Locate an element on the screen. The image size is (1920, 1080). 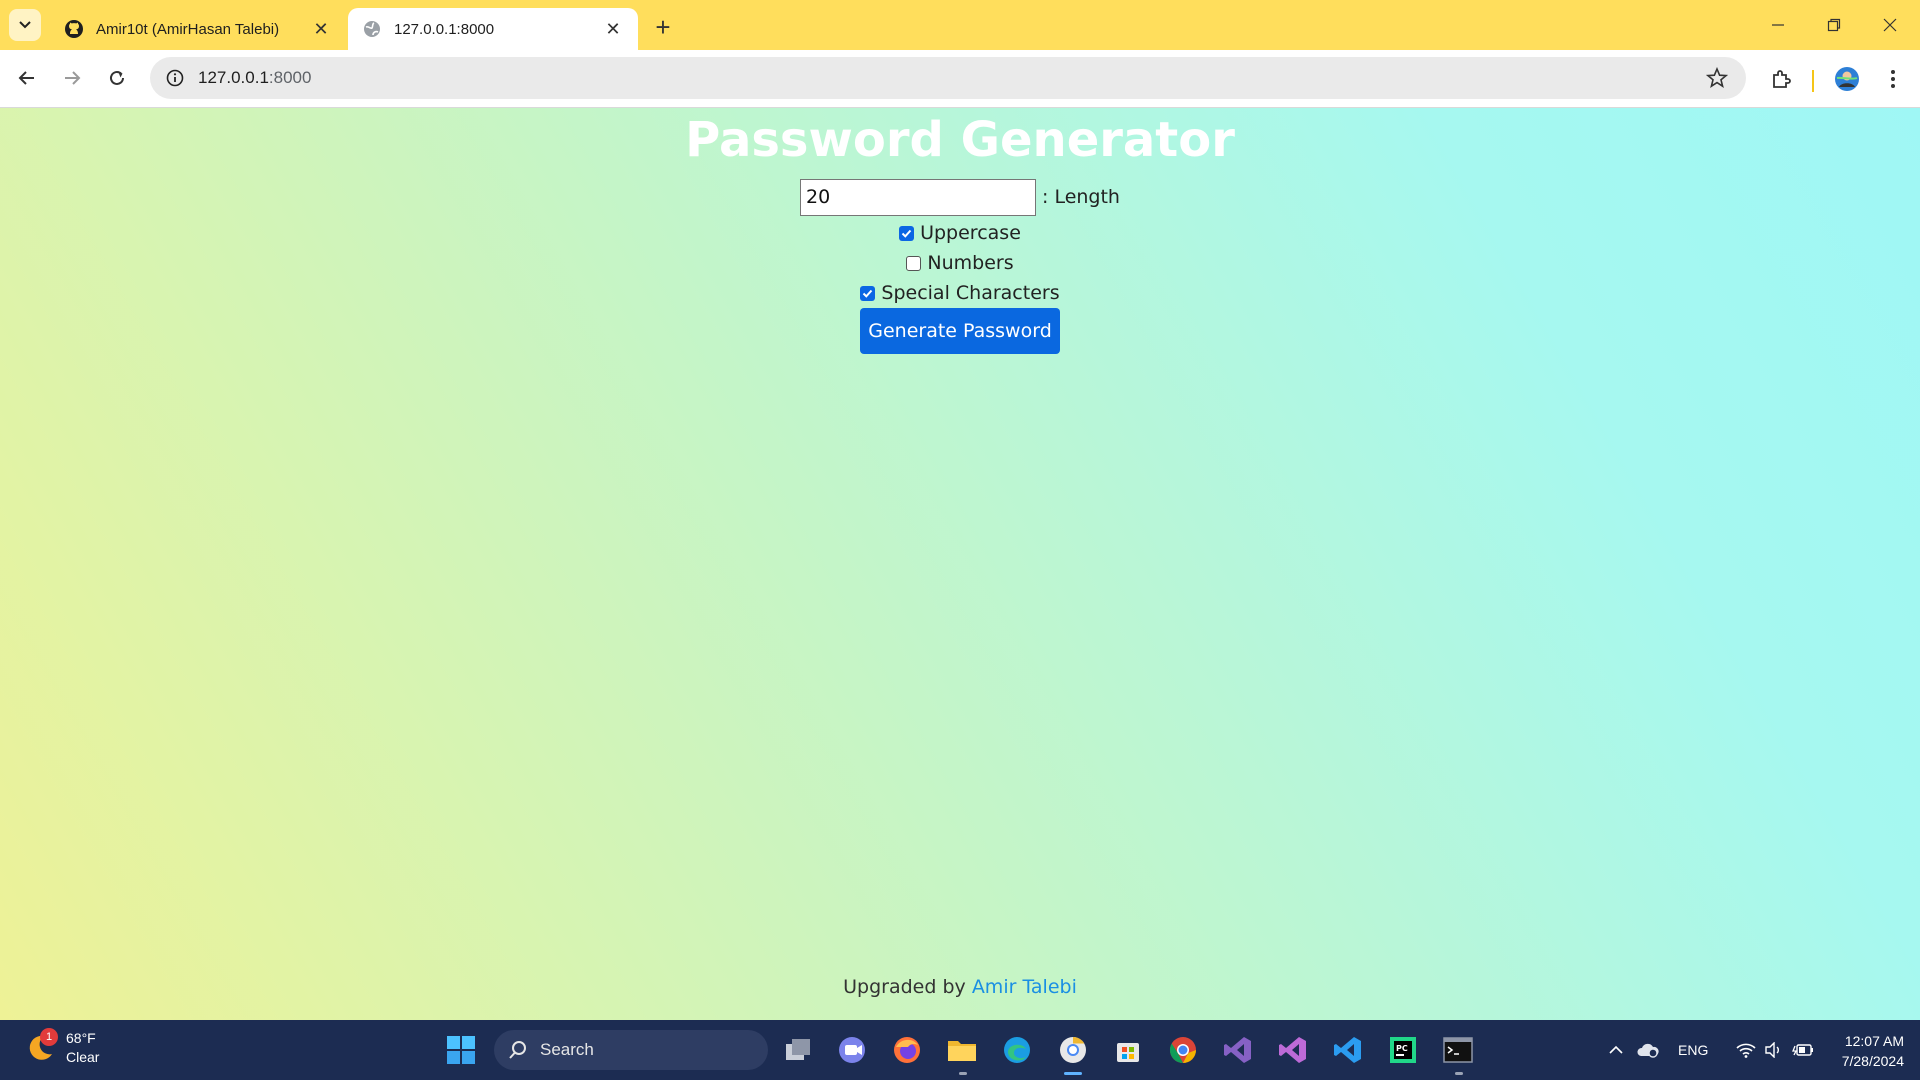
visual-studio-button is located at coordinates (1238, 1050).